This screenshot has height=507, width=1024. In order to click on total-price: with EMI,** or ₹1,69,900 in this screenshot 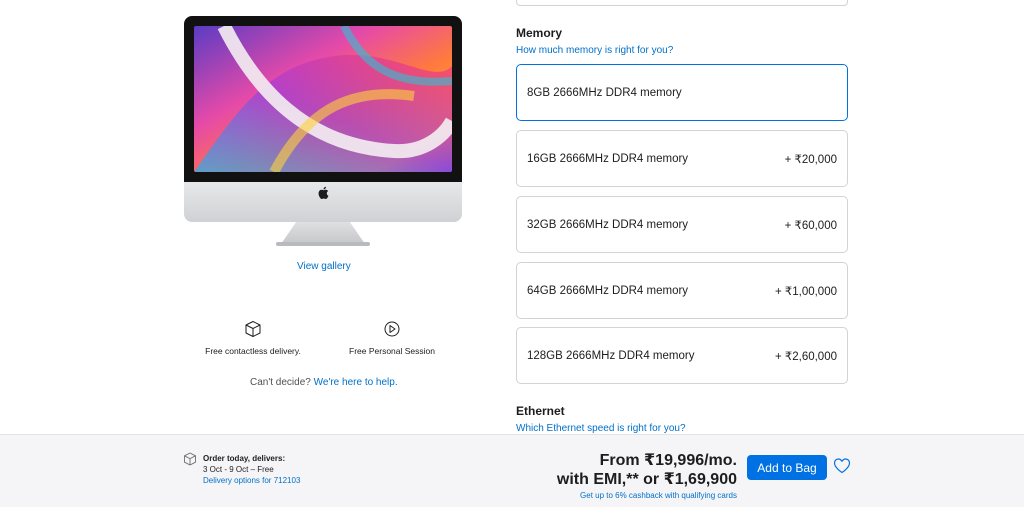, I will do `click(646, 479)`.